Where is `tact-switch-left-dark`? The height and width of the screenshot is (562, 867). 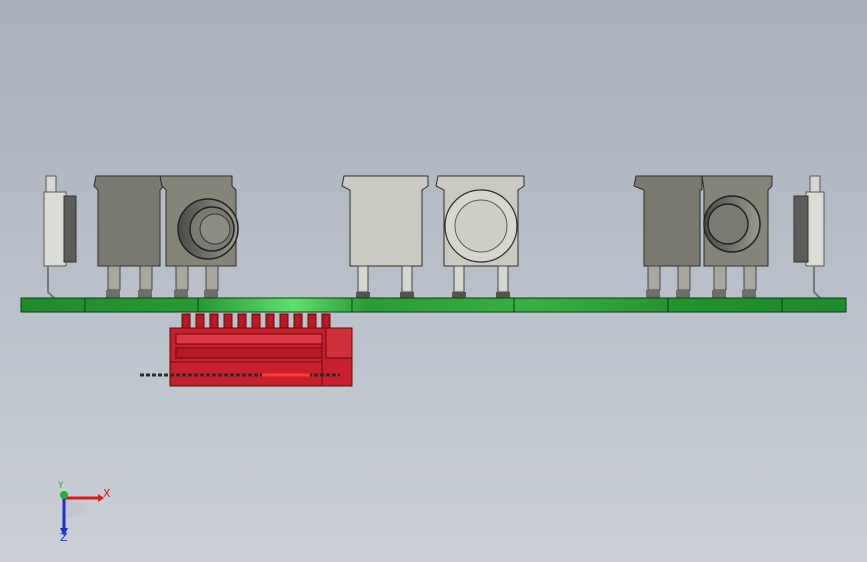 tact-switch-left-dark is located at coordinates (129, 236).